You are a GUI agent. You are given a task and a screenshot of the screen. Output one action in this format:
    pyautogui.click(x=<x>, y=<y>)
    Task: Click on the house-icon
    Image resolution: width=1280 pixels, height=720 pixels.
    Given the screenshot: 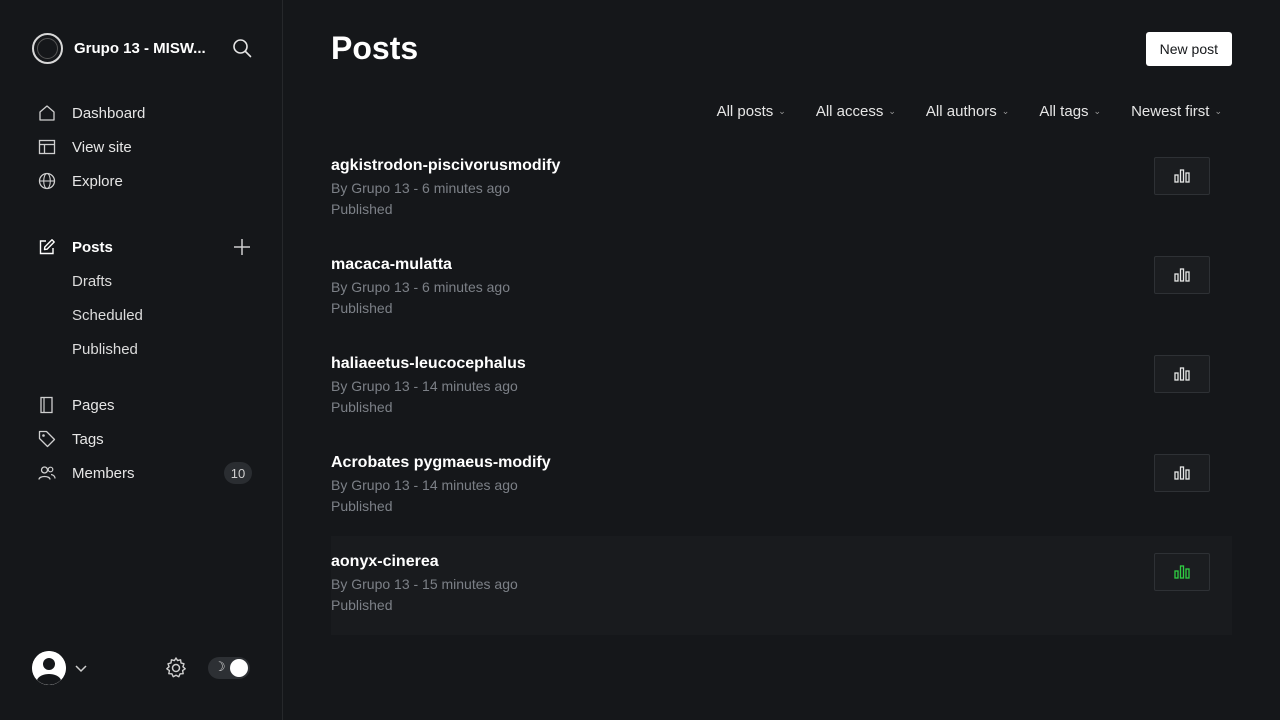 What is the action you would take?
    pyautogui.click(x=47, y=113)
    